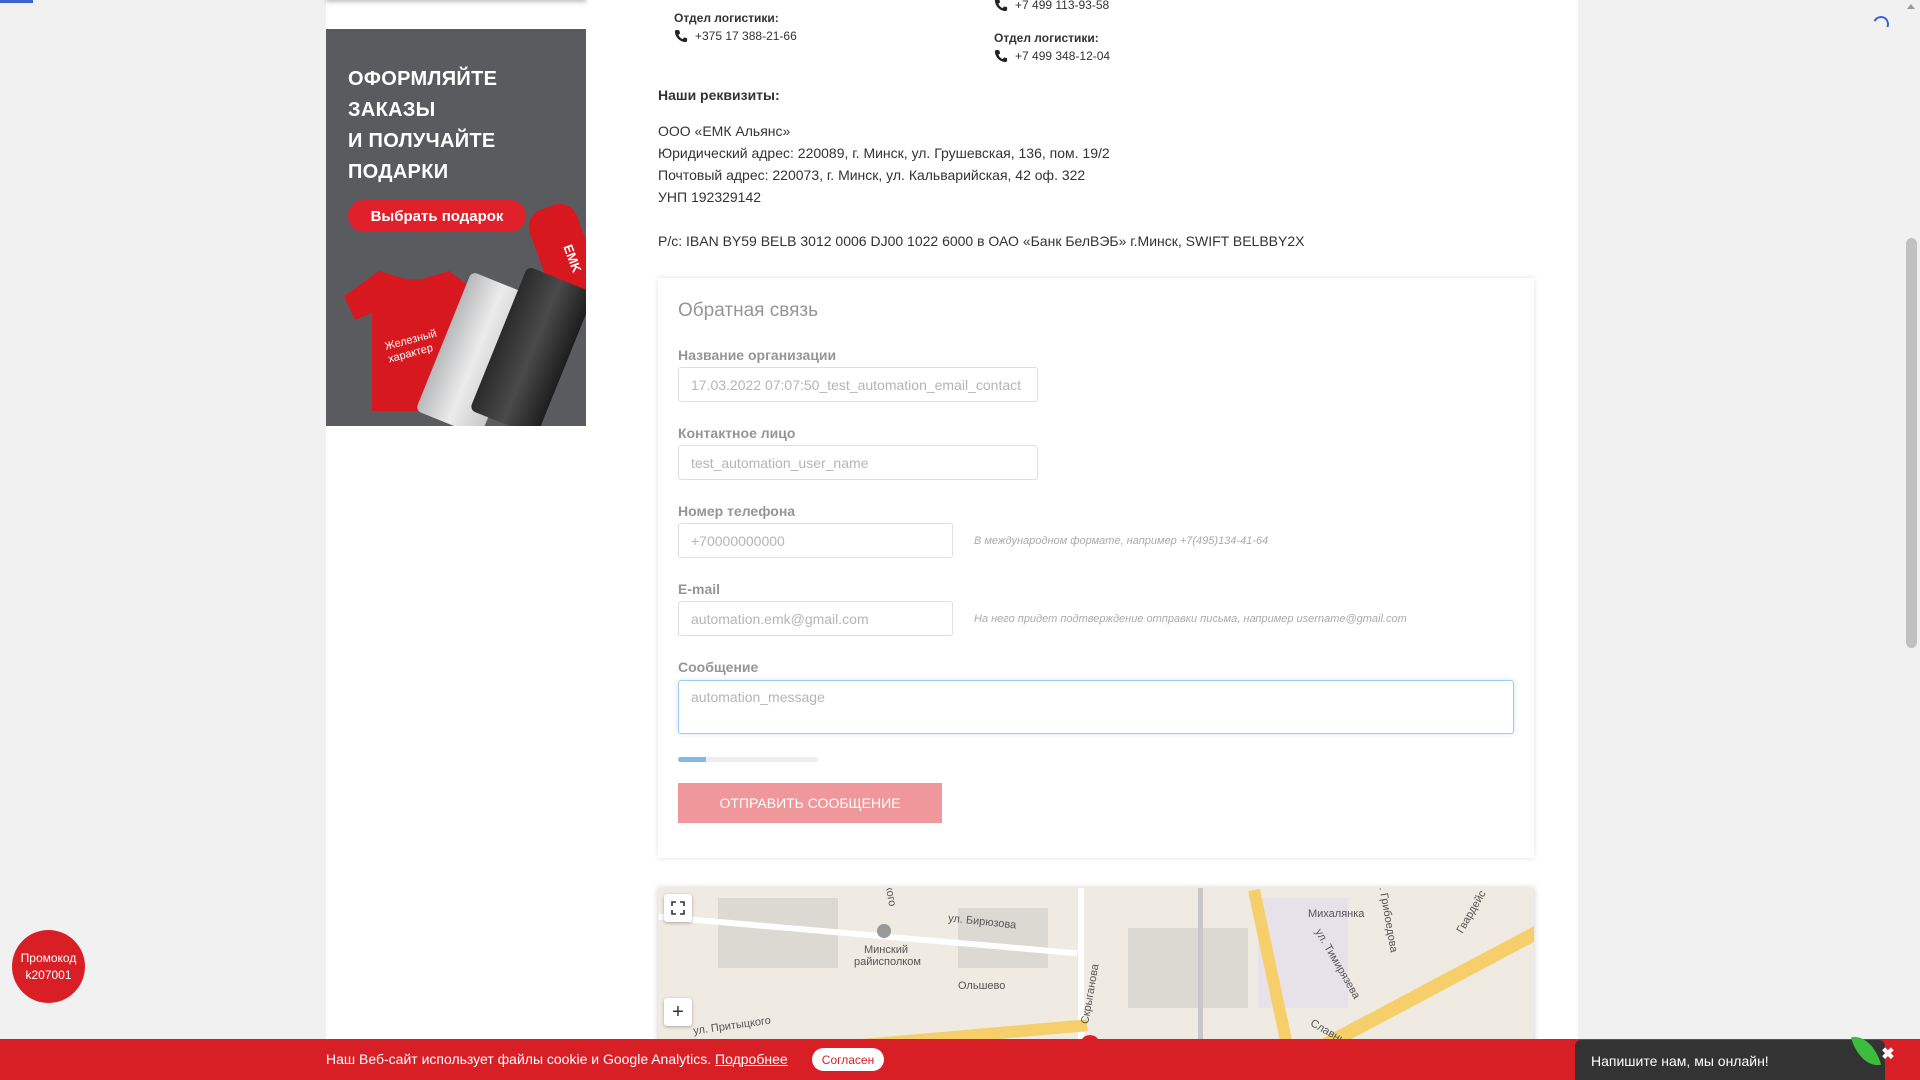 This screenshot has width=1920, height=1080. What do you see at coordinates (886, 950) in the screenshot?
I see `map-label: Минский` at bounding box center [886, 950].